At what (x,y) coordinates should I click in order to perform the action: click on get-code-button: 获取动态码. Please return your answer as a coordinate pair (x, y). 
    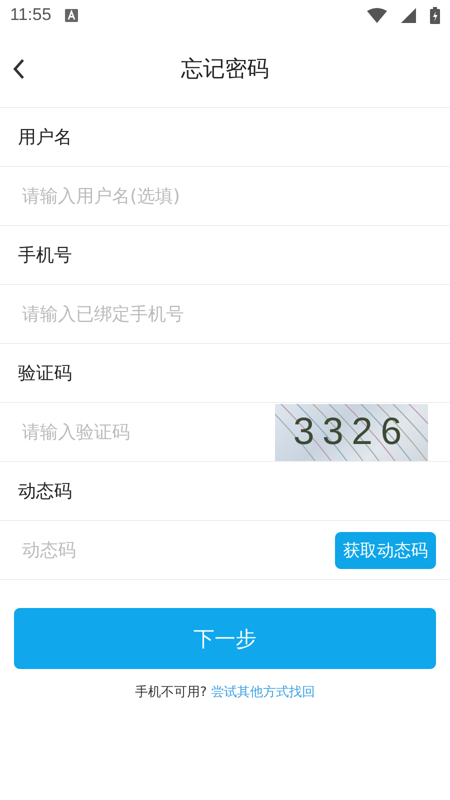
    Looking at the image, I should click on (385, 550).